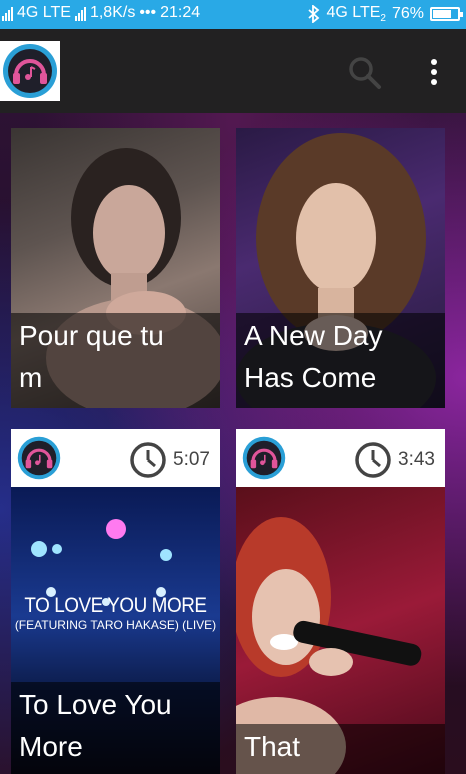 This screenshot has width=466, height=774. What do you see at coordinates (356, 14) in the screenshot?
I see `network-label-2: 4G LTE2` at bounding box center [356, 14].